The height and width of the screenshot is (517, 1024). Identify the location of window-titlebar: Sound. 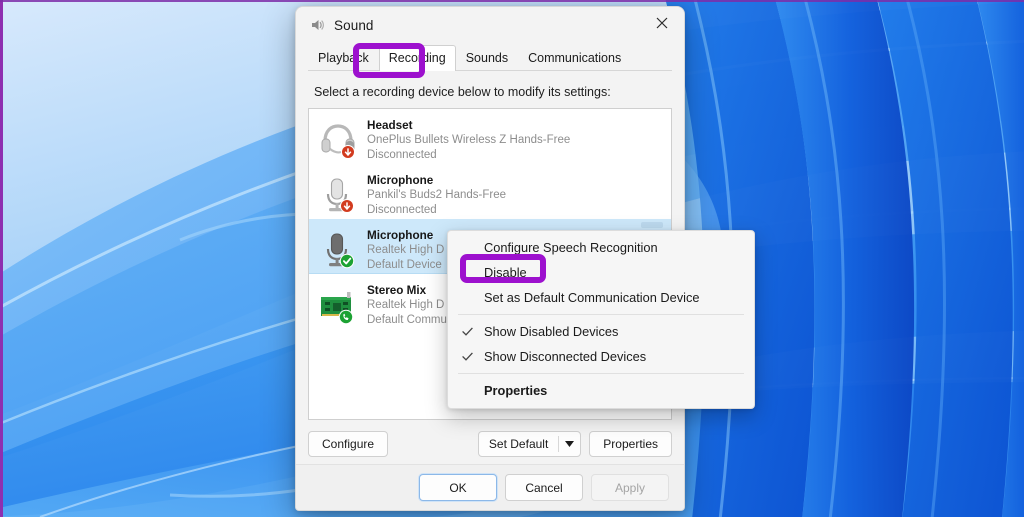
(490, 25).